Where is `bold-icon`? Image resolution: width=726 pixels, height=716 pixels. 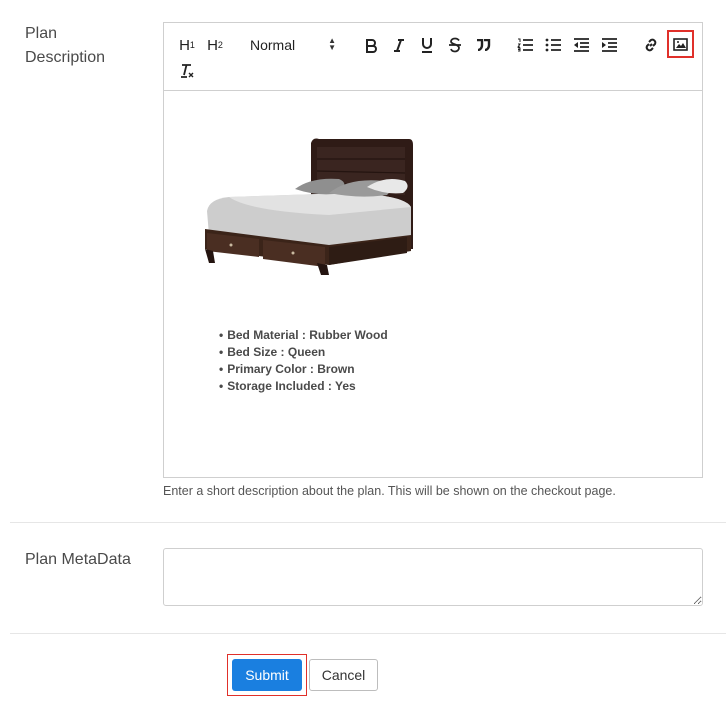 bold-icon is located at coordinates (371, 45).